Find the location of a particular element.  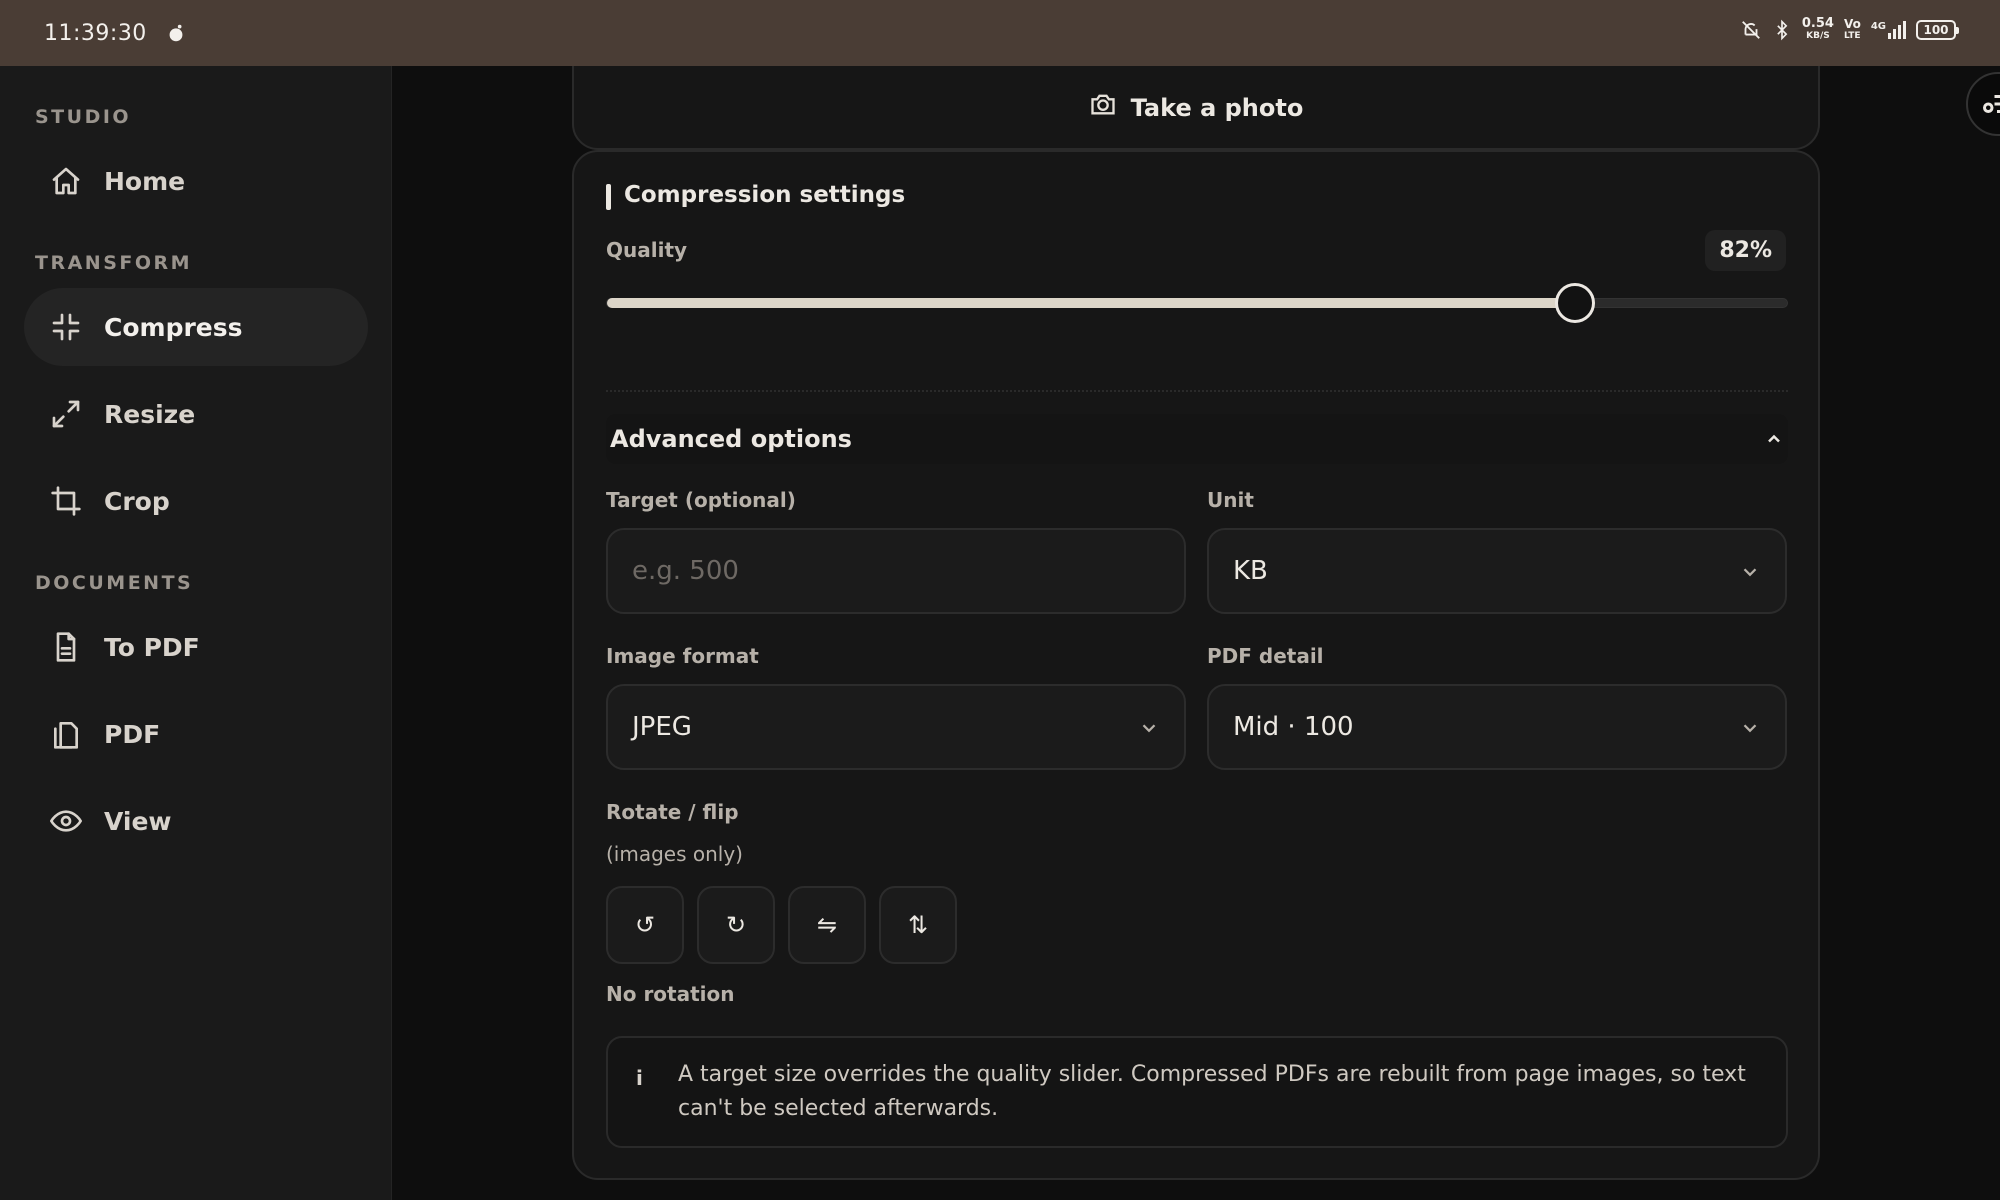

status-icons: 0.54 KB/S Vo LTE 4G 100 is located at coordinates (1849, 29).